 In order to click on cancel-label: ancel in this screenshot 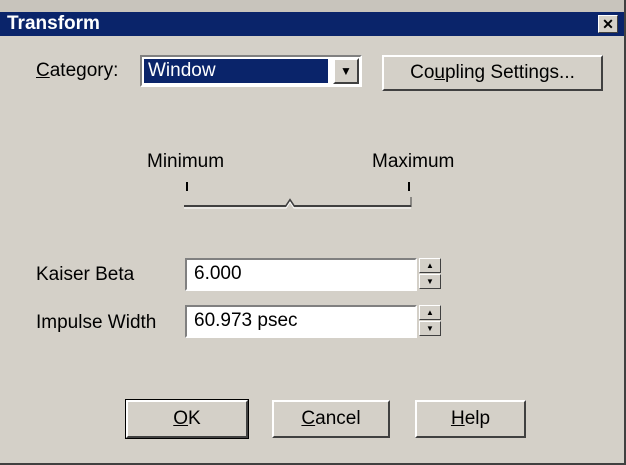, I will do `click(338, 418)`.